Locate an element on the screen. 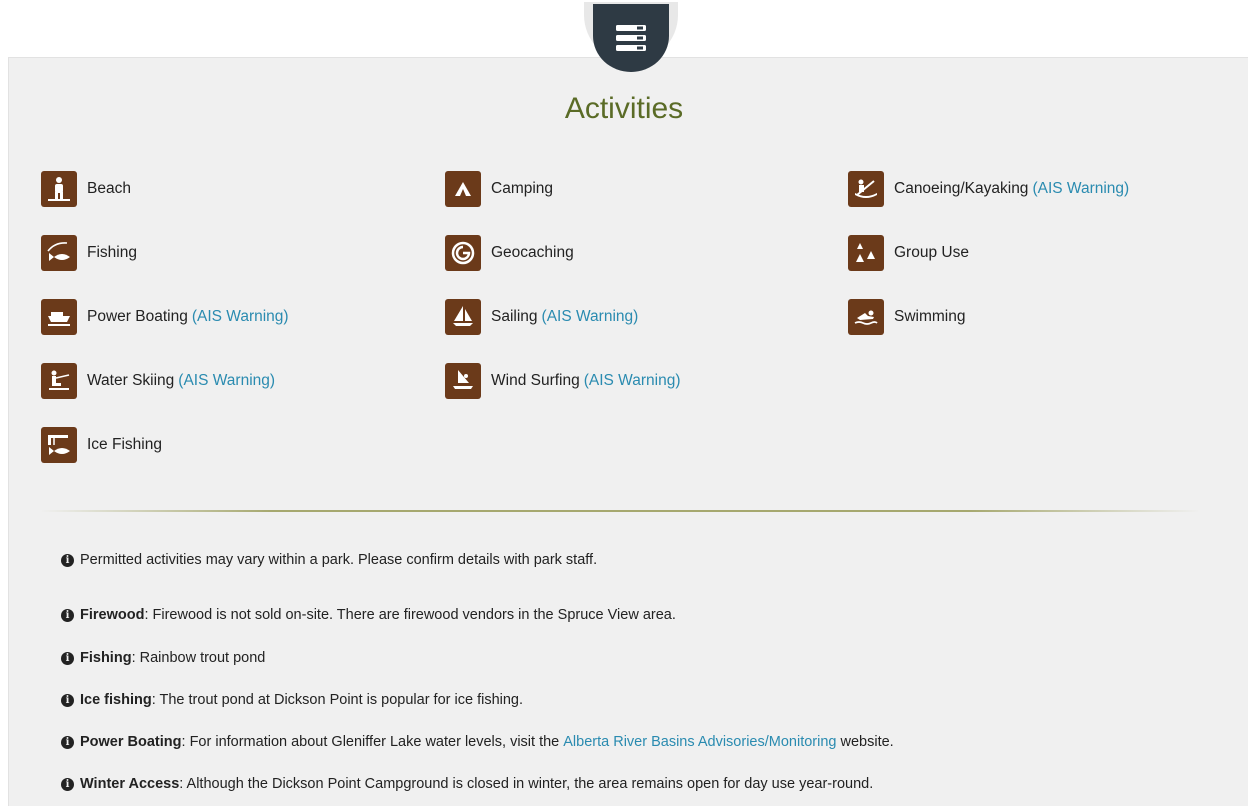 This screenshot has height=806, width=1248. activity-group-use: Group Use is located at coordinates (908, 253).